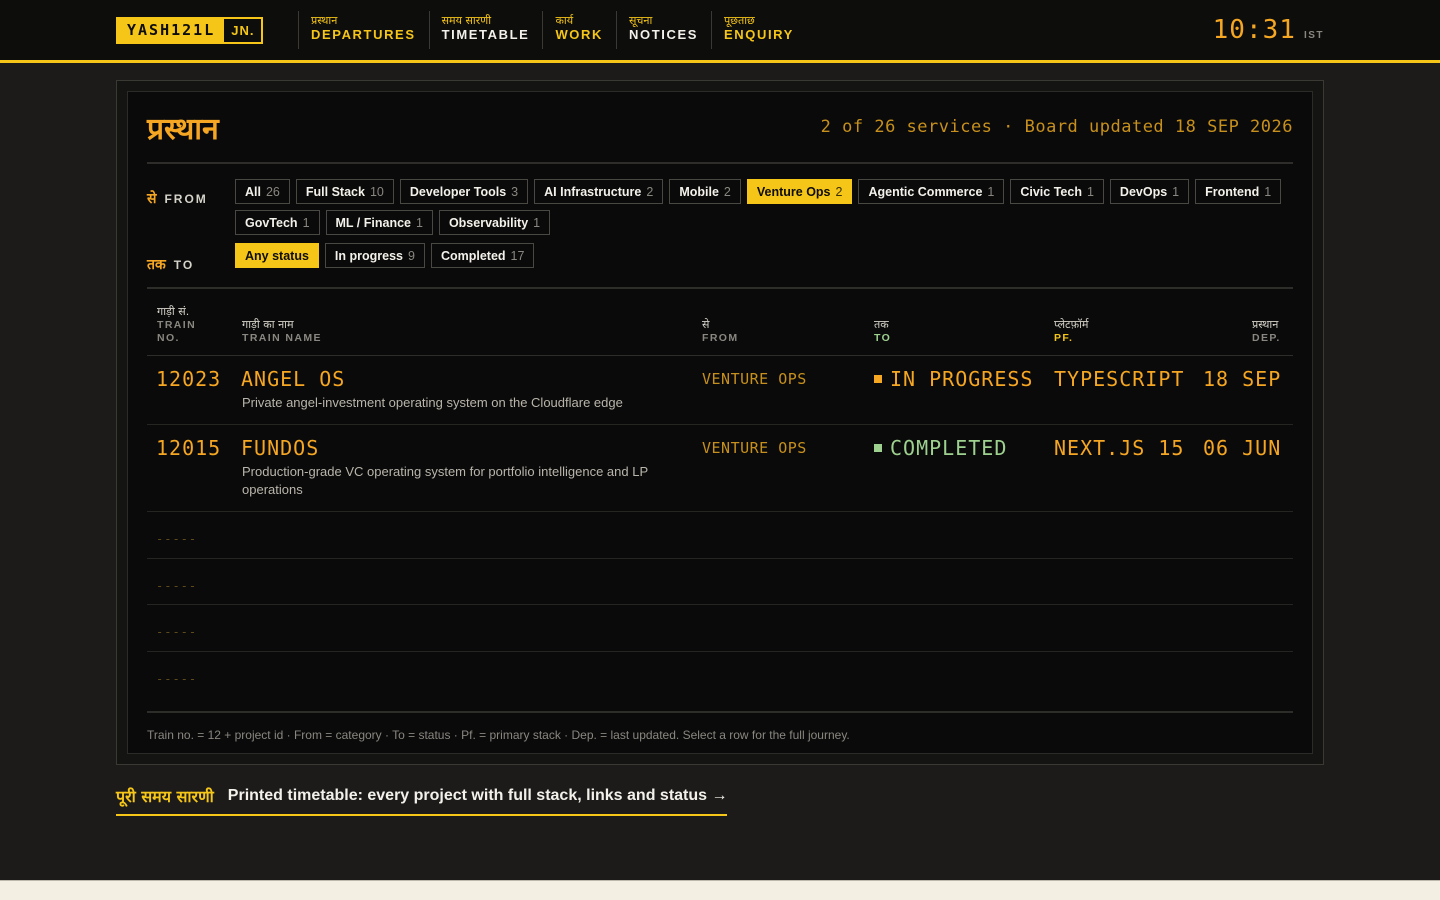 This screenshot has height=900, width=1440. What do you see at coordinates (190, 30) in the screenshot?
I see `site-logo: YASH121L JN.` at bounding box center [190, 30].